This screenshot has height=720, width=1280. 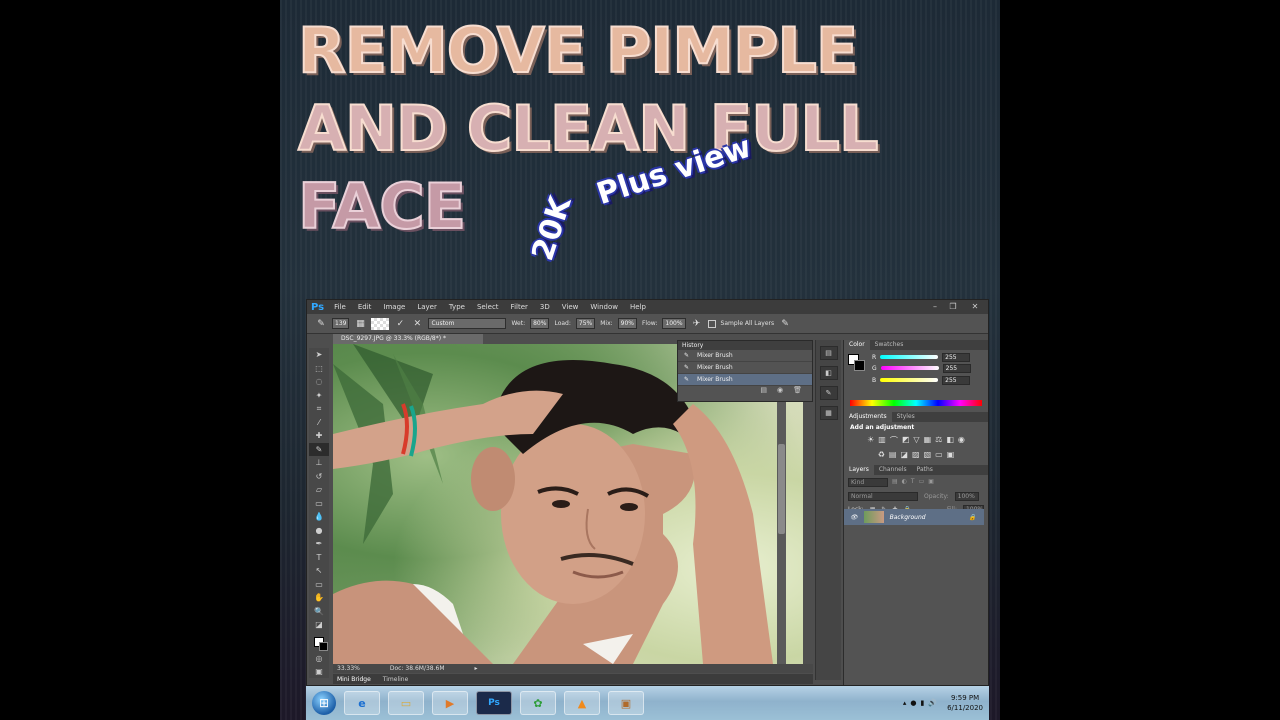 What do you see at coordinates (925, 470) in the screenshot?
I see `tab-paths: Paths` at bounding box center [925, 470].